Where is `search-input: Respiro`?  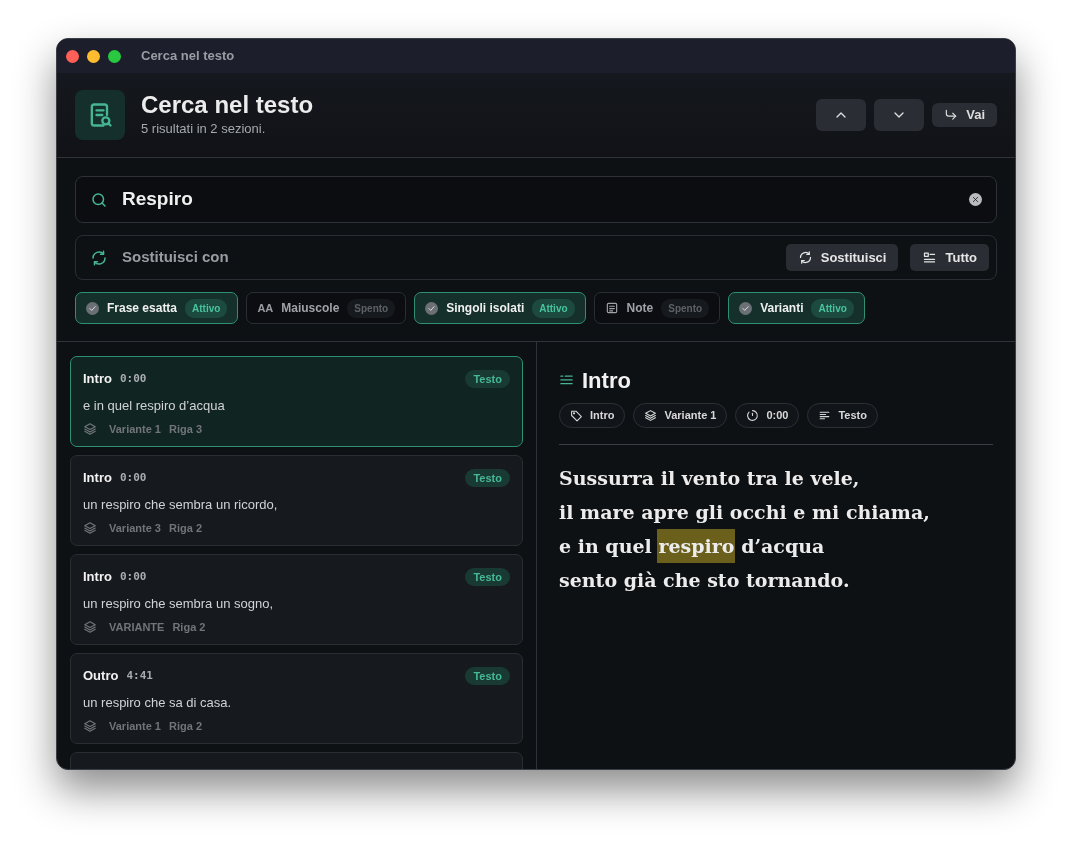 search-input: Respiro is located at coordinates (538, 199).